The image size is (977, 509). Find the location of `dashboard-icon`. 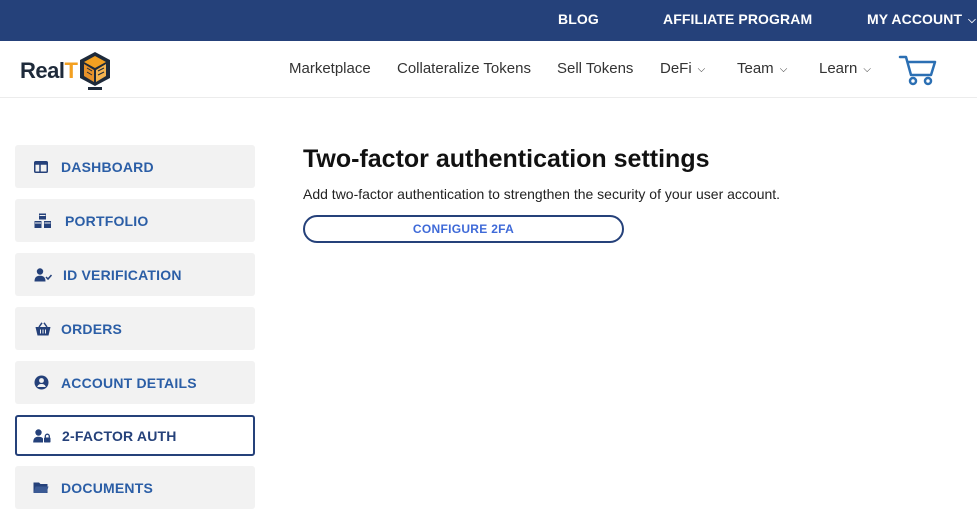

dashboard-icon is located at coordinates (41, 167).